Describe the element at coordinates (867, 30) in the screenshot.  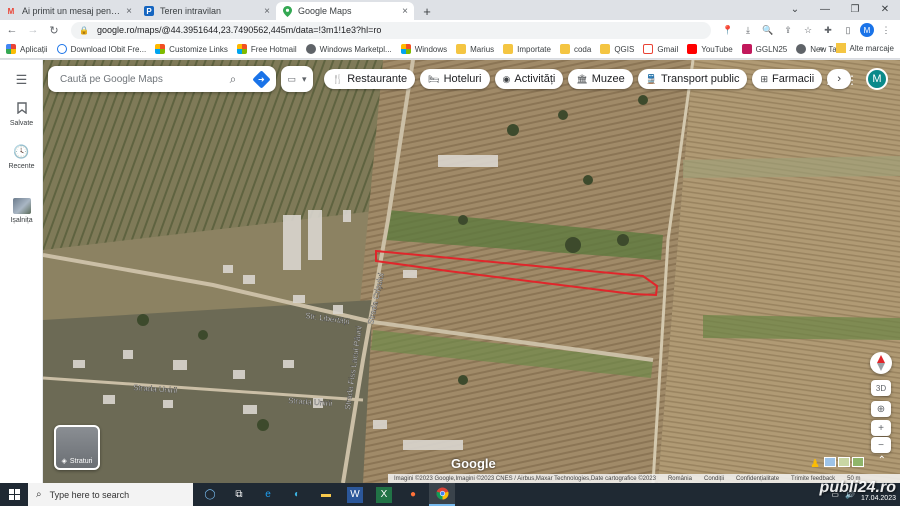
I see `profile-avatar: M` at that location.